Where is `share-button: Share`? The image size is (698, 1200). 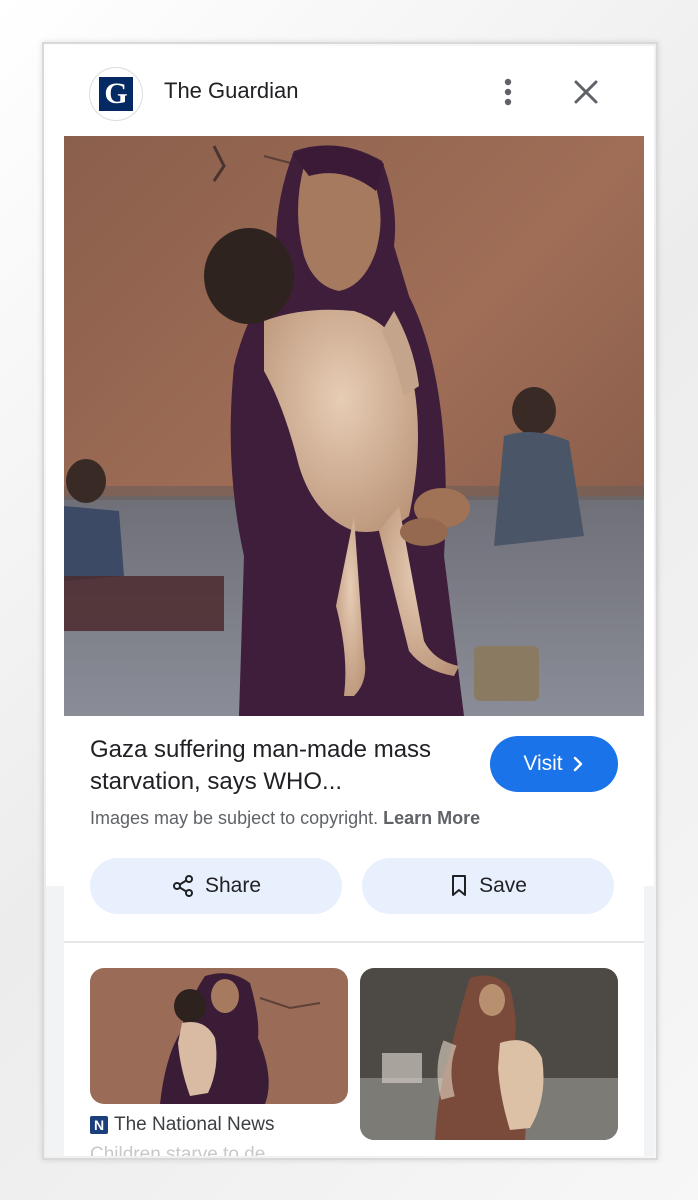 share-button: Share is located at coordinates (216, 886).